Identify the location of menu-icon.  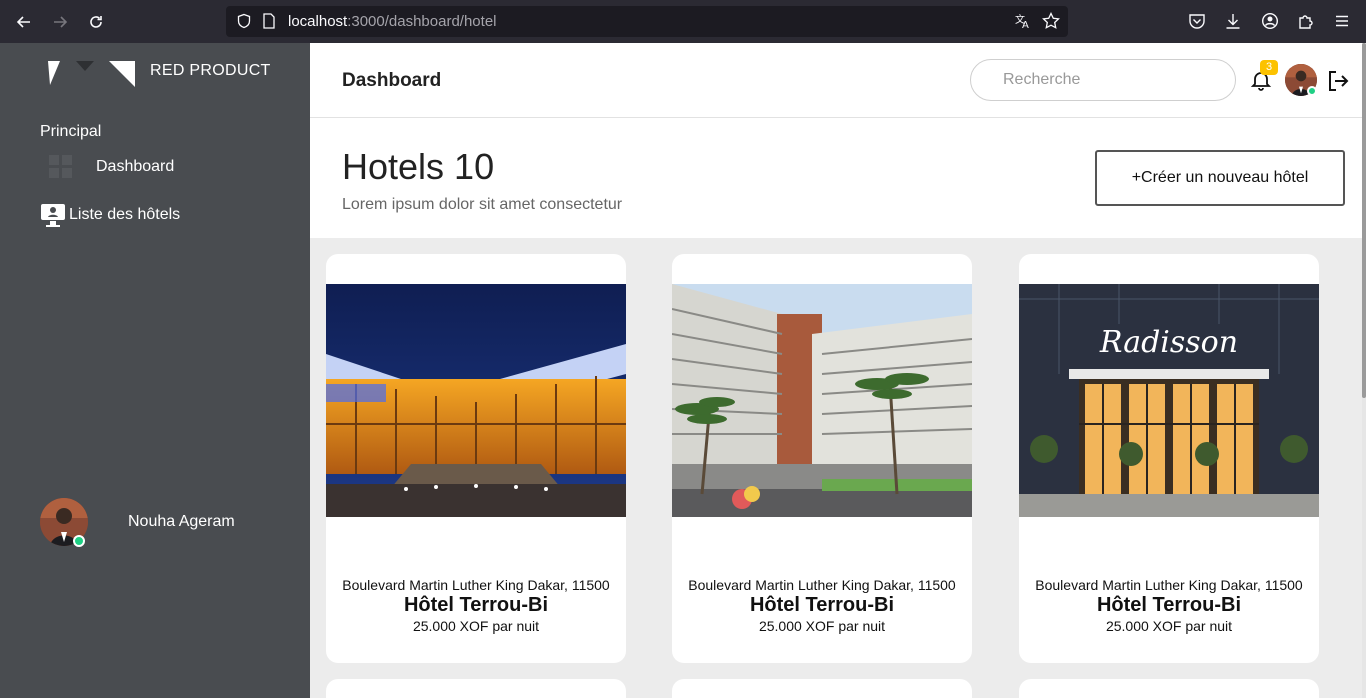
(1342, 21).